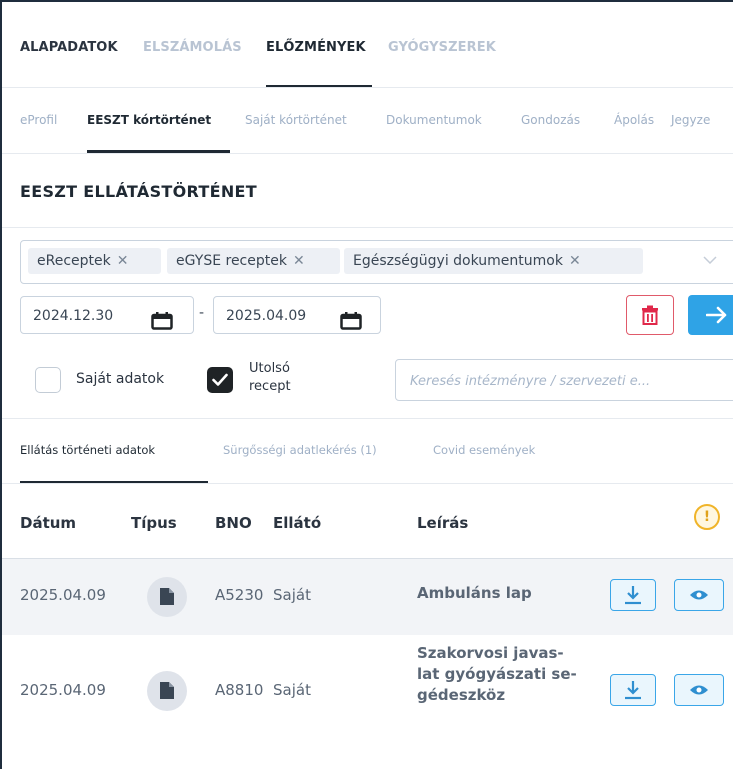 The height and width of the screenshot is (769, 733). Describe the element at coordinates (48, 380) in the screenshot. I see `own-data-checkbox` at that location.